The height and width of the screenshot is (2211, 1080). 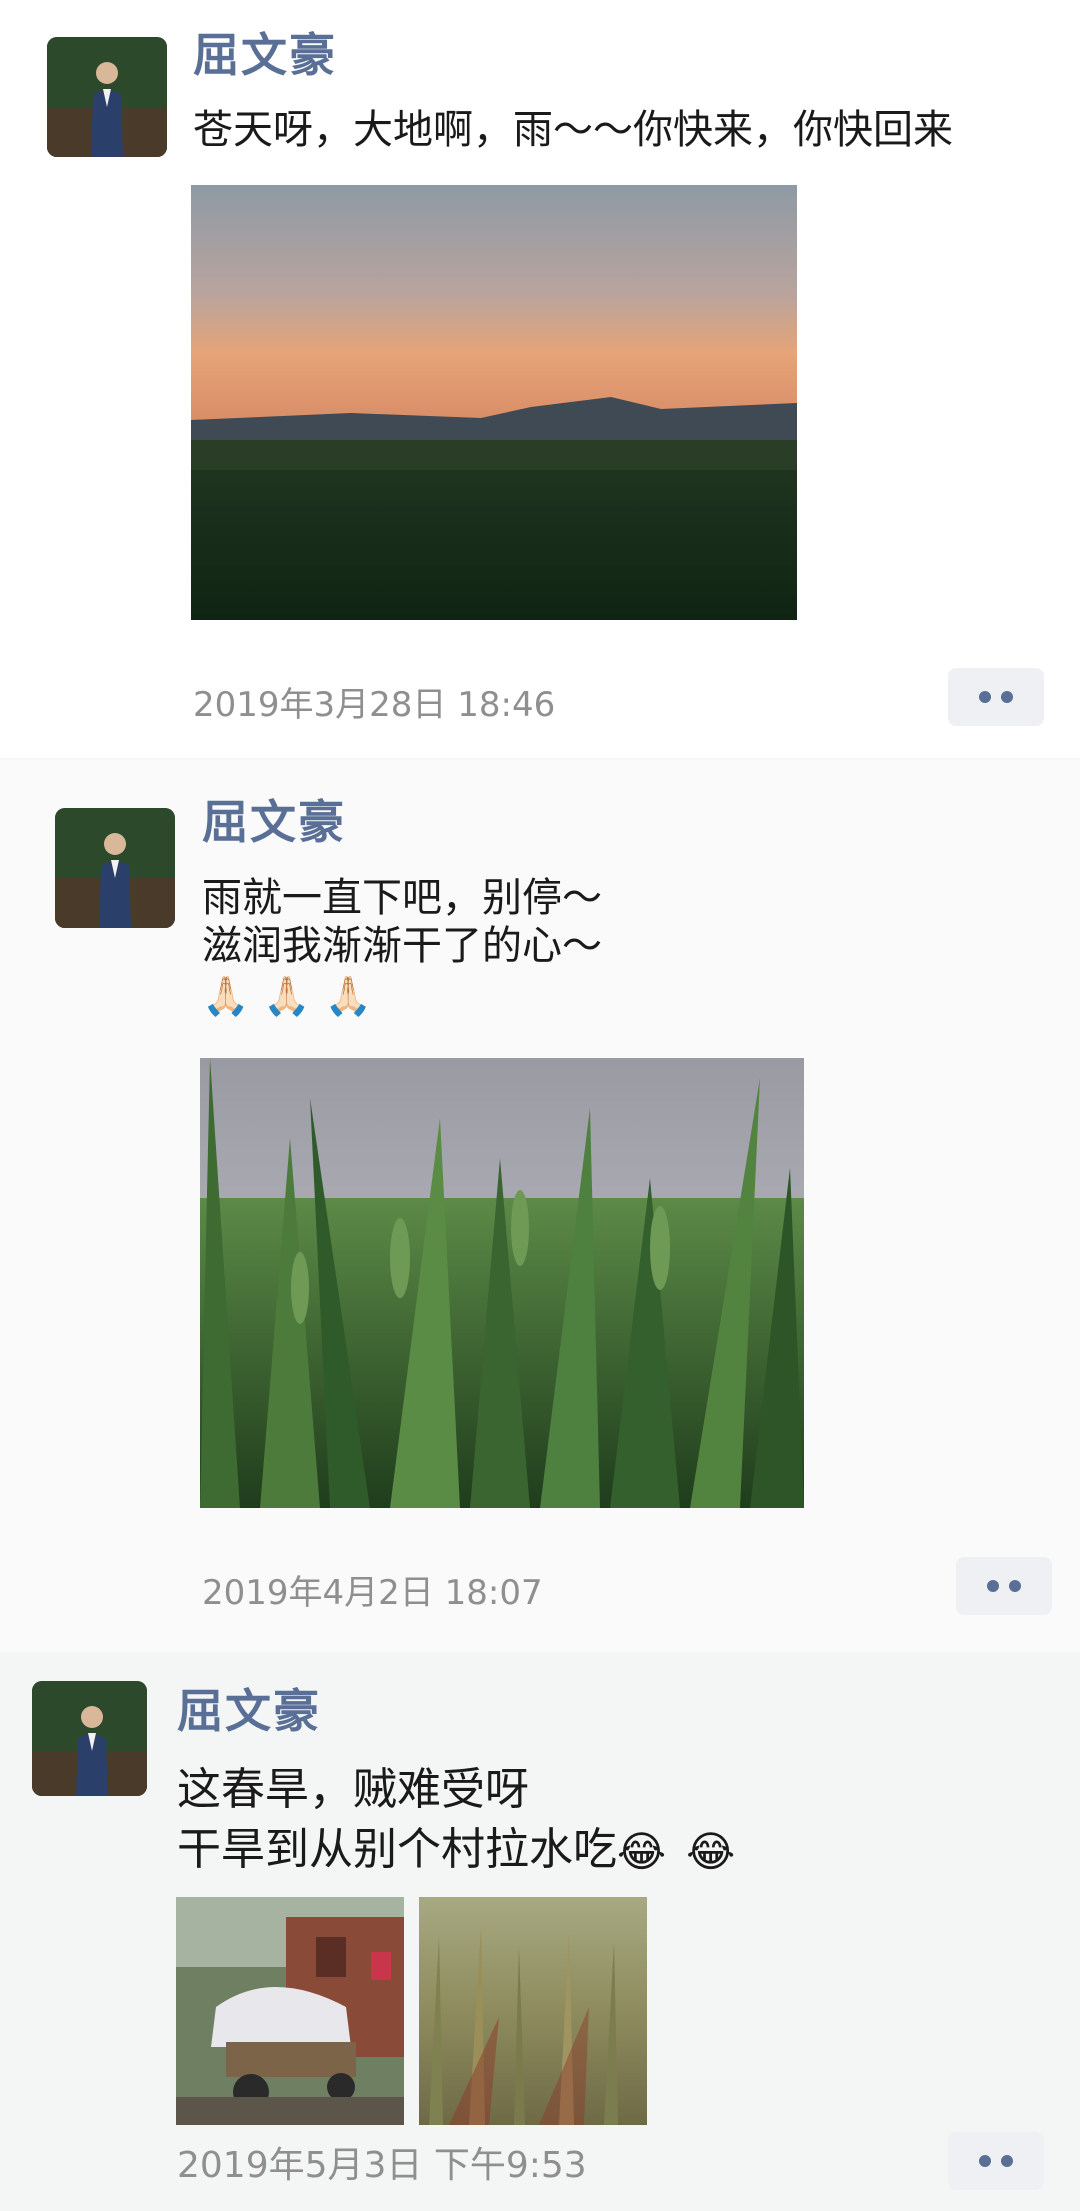 I want to click on post-text-line: 干旱到从别个村拉水吃😂 😂, so click(x=463, y=1850).